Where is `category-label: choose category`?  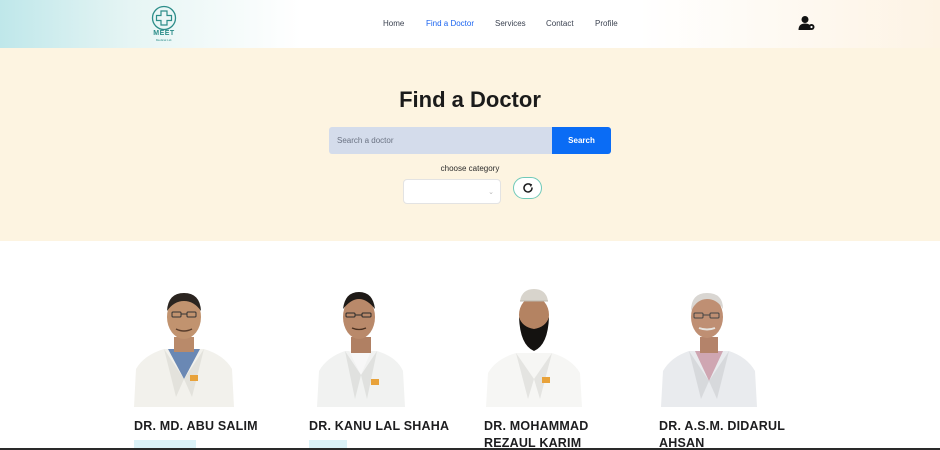
category-label: choose category is located at coordinates (470, 168).